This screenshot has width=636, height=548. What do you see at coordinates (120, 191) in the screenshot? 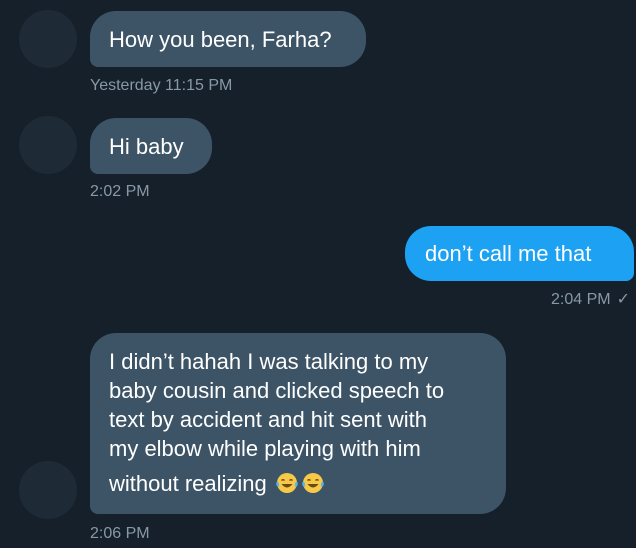
I see `message-timestamp: 2:02 PM` at bounding box center [120, 191].